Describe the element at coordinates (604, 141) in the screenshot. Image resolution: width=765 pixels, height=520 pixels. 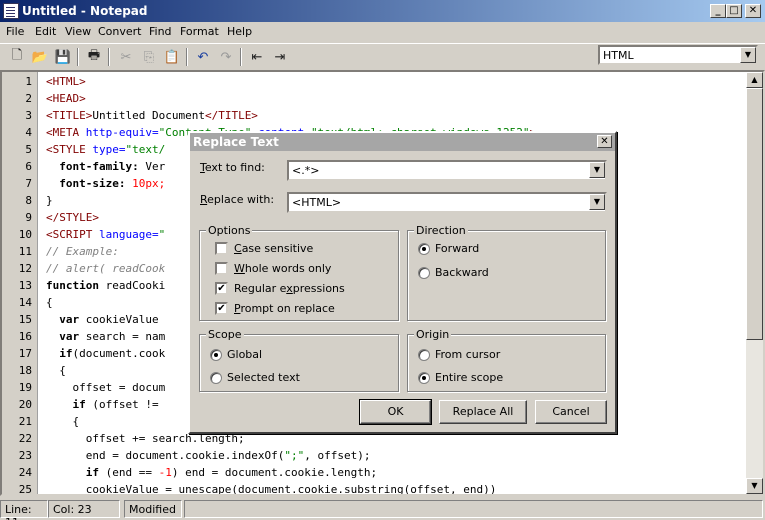
I see `dialog-close-button: ✕` at that location.